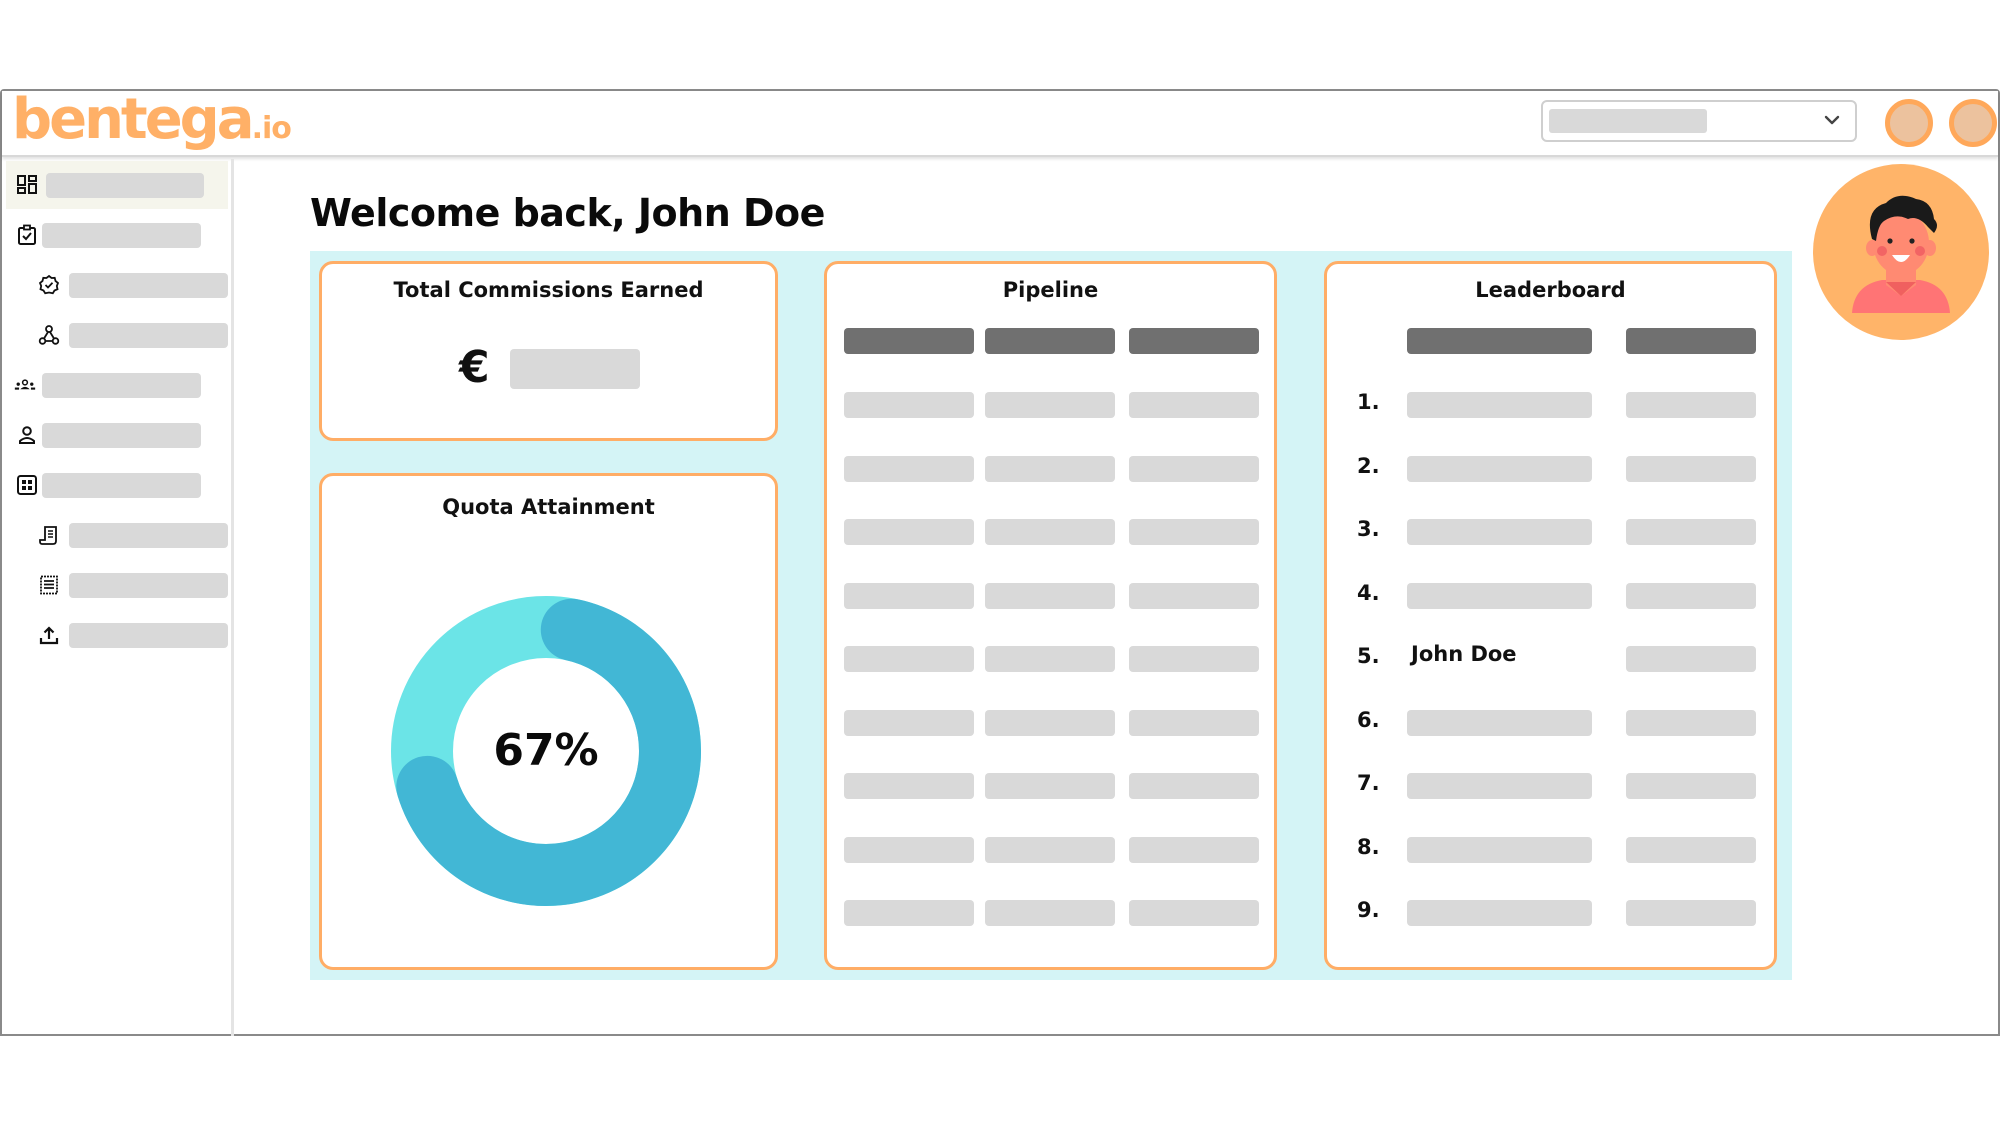 Image resolution: width=2000 pixels, height=1125 pixels. What do you see at coordinates (1368, 402) in the screenshot?
I see `leaderboard-rank: 1.` at bounding box center [1368, 402].